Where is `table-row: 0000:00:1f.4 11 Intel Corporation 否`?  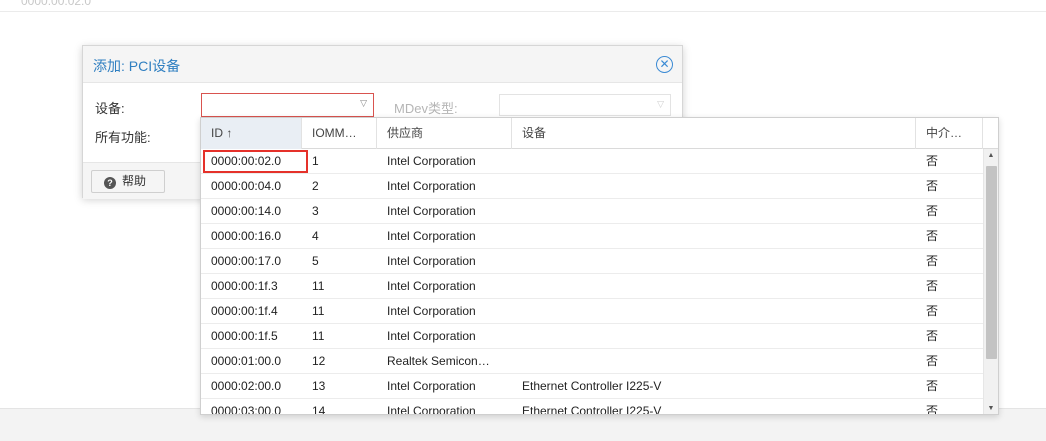 table-row: 0000:00:1f.4 11 Intel Corporation 否 is located at coordinates (593, 311).